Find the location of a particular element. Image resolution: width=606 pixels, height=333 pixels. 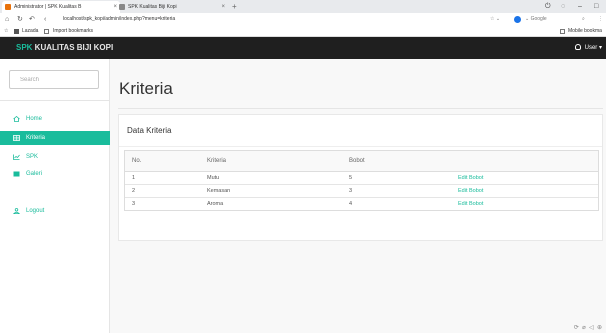

sidebar-item-spk: SPK is located at coordinates (55, 157).